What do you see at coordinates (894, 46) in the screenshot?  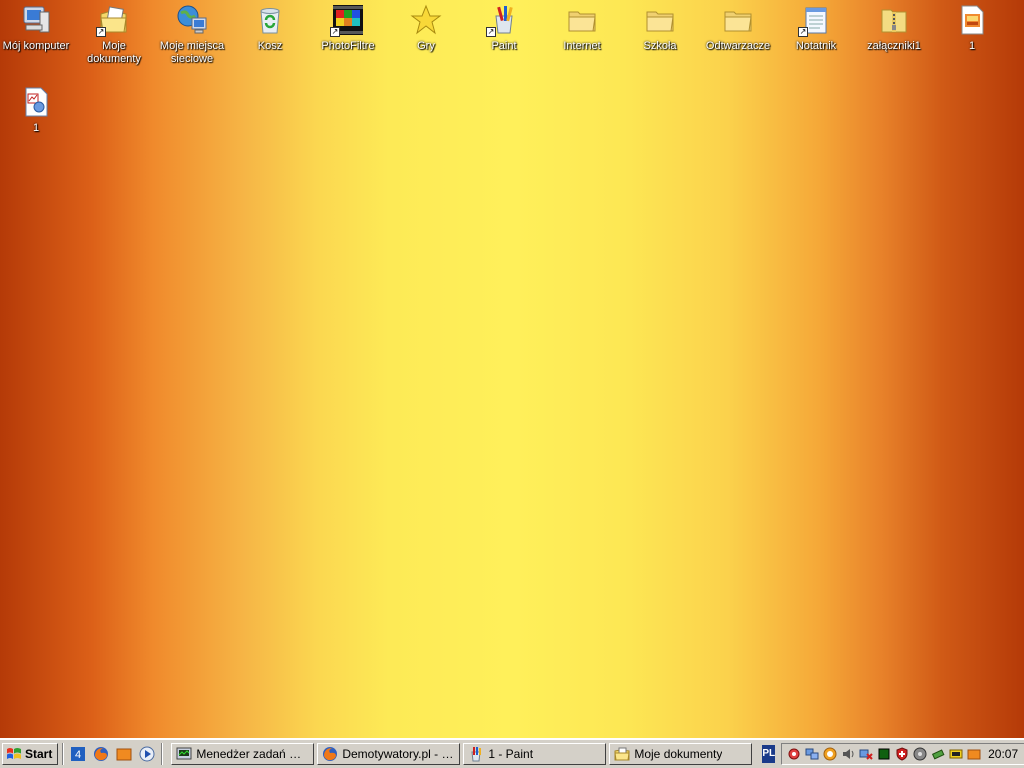 I see `desktop-icon-label: załączniki1` at bounding box center [894, 46].